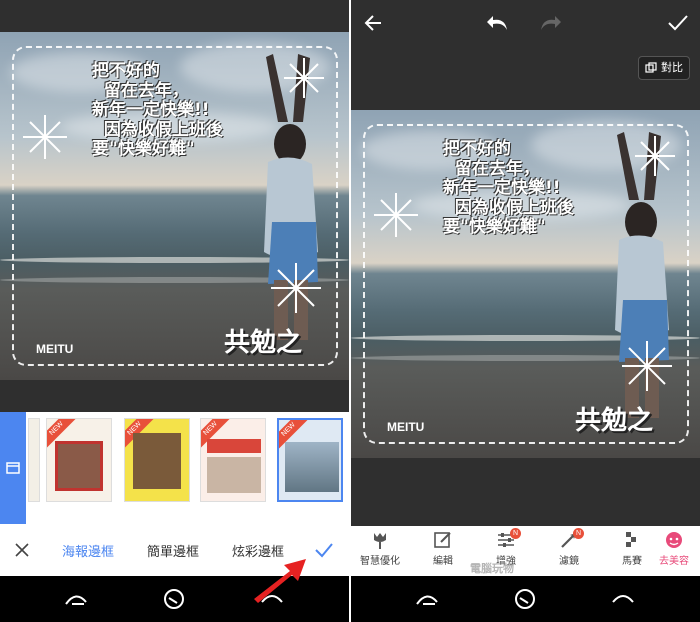 Image resolution: width=700 pixels, height=622 pixels. What do you see at coordinates (380, 541) in the screenshot?
I see `tulip-icon` at bounding box center [380, 541].